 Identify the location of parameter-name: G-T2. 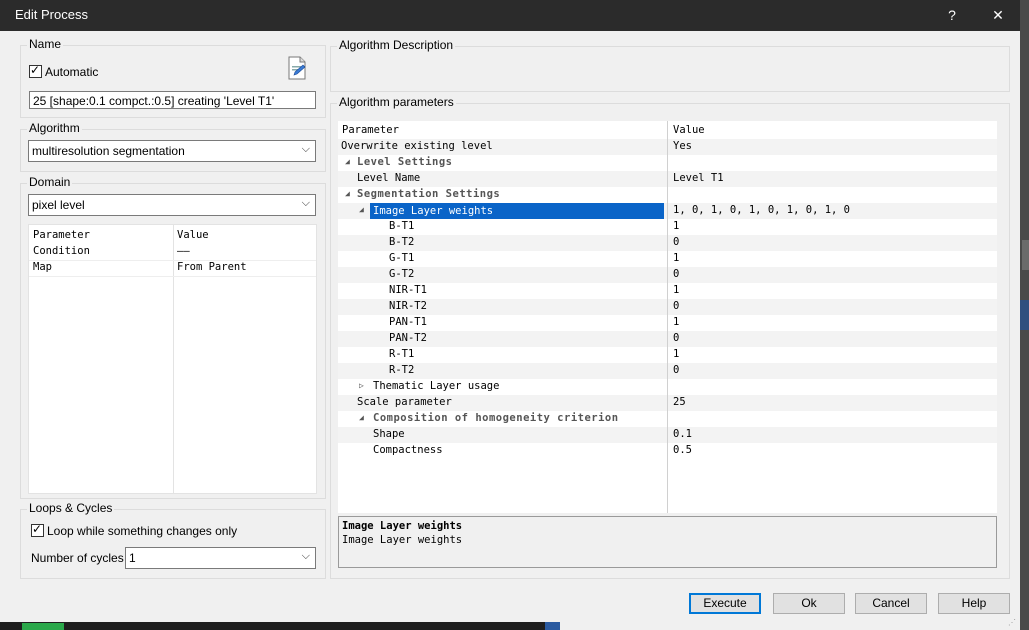
(402, 274).